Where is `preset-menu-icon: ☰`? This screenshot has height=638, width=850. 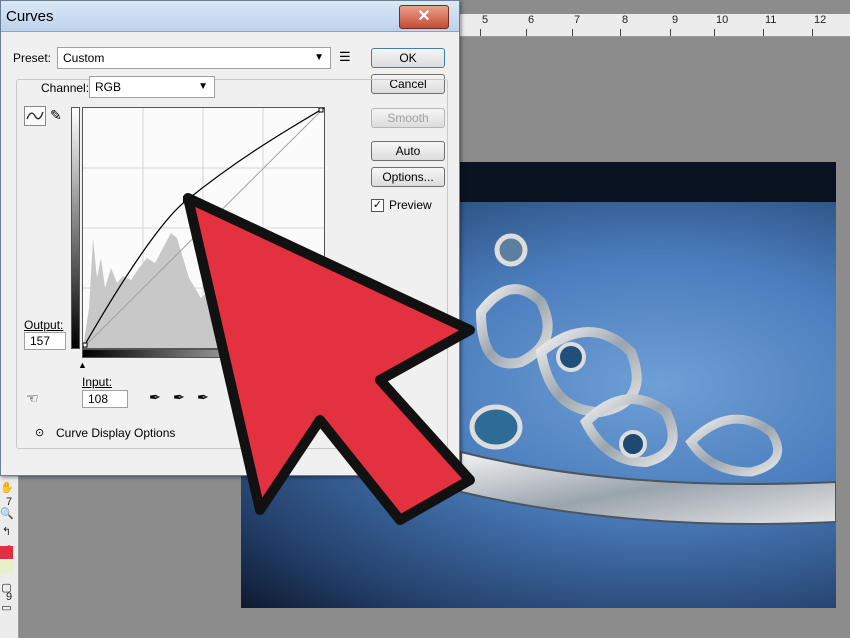 preset-menu-icon: ☰ is located at coordinates (345, 57).